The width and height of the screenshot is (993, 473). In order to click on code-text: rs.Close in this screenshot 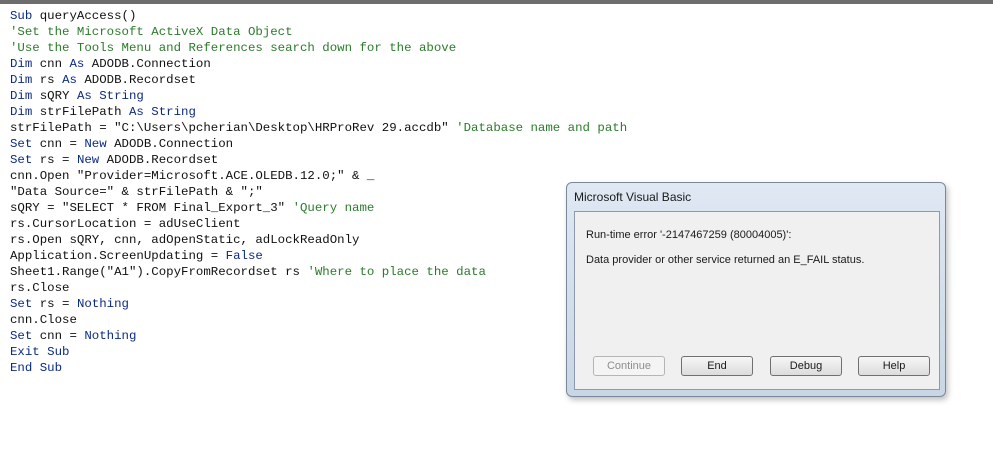, I will do `click(40, 288)`.